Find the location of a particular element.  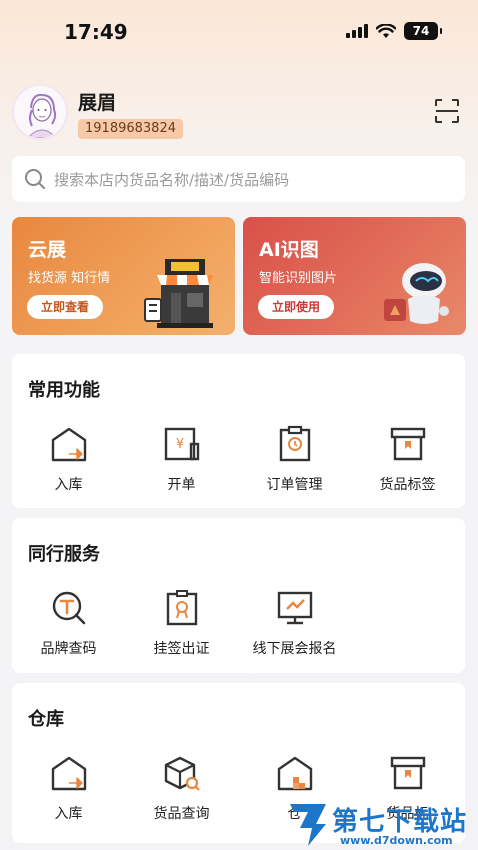

clipboard-clock-icon is located at coordinates (294, 443).